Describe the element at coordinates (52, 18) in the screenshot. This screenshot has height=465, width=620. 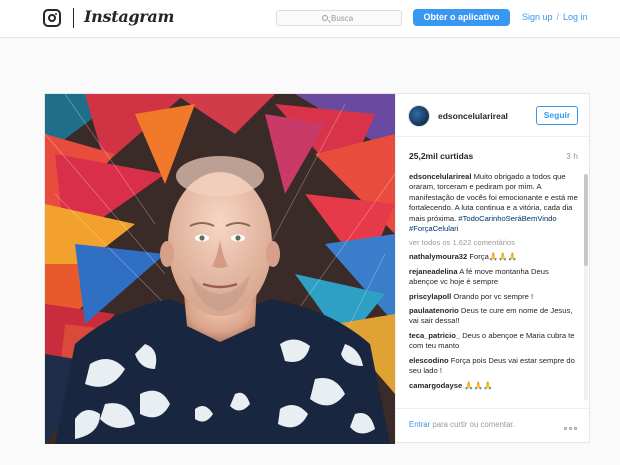
I see `instagram-camera-icon` at that location.